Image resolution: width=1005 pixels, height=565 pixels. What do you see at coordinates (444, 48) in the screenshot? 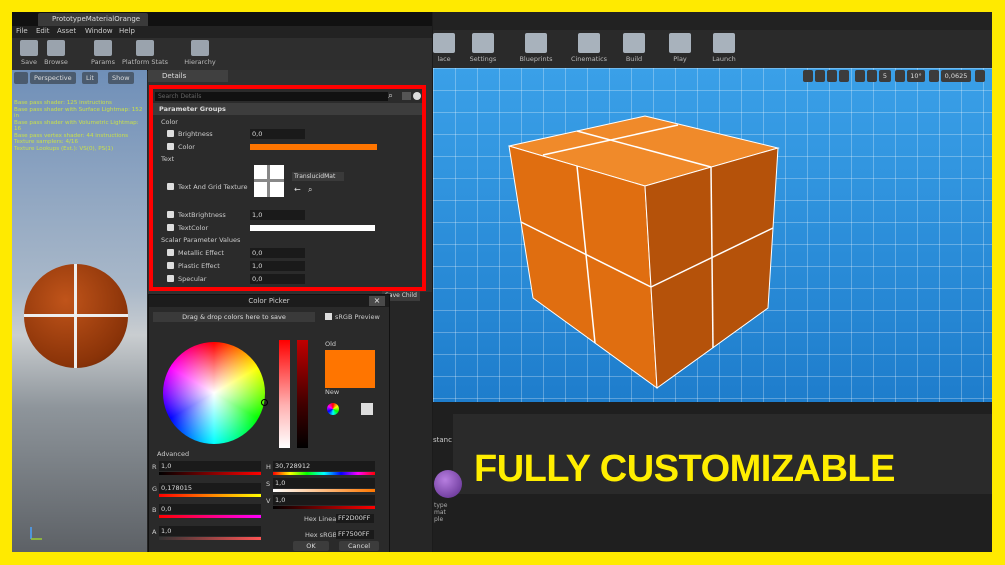
I see `place-button: lace` at bounding box center [444, 48].